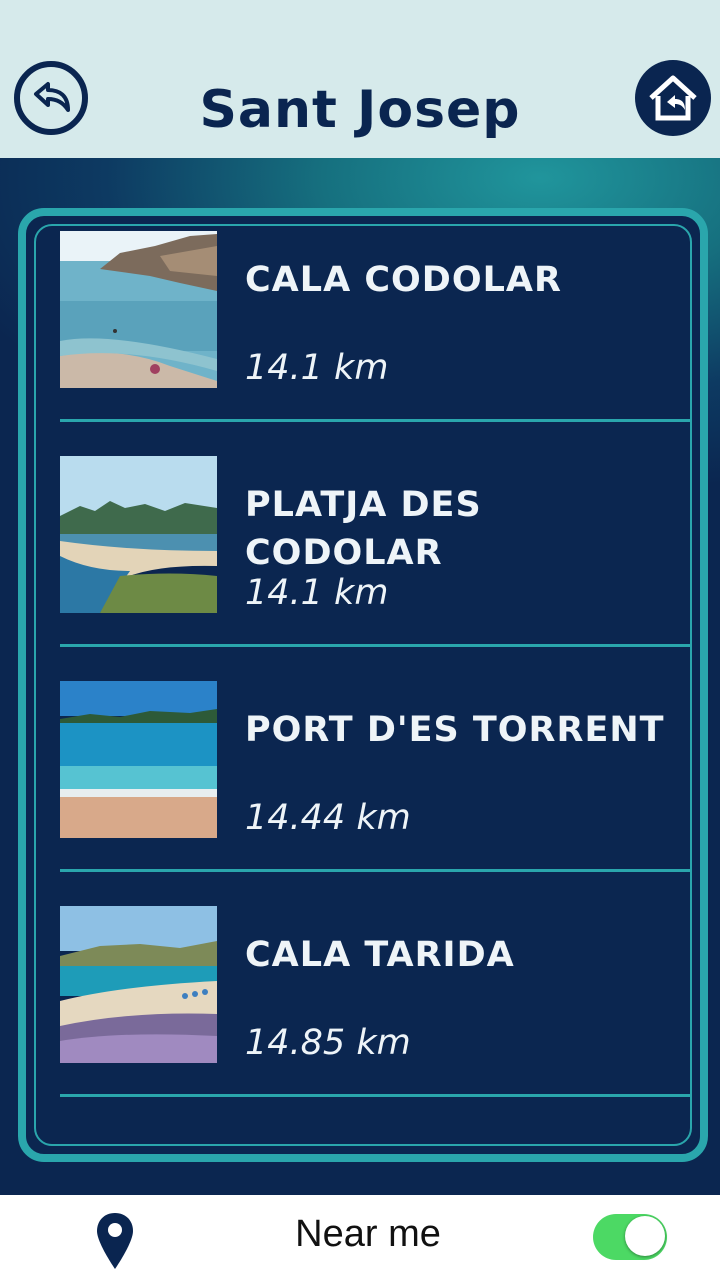 This screenshot has width=720, height=1280. Describe the element at coordinates (328, 1043) in the screenshot. I see `beach-distance: 14.85 km` at that location.